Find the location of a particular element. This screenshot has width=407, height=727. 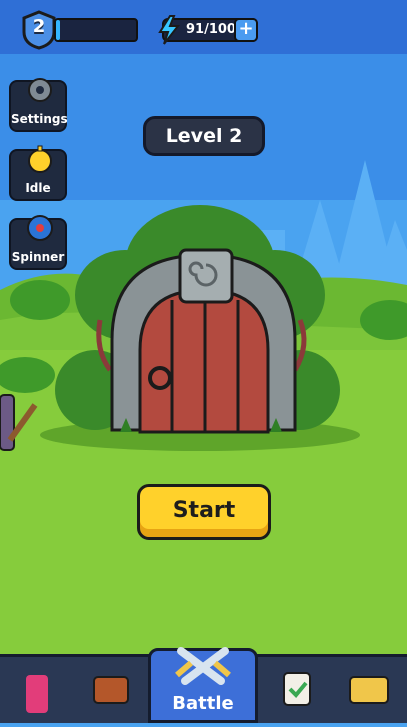

nav-treasure is located at coordinates (368, 690).